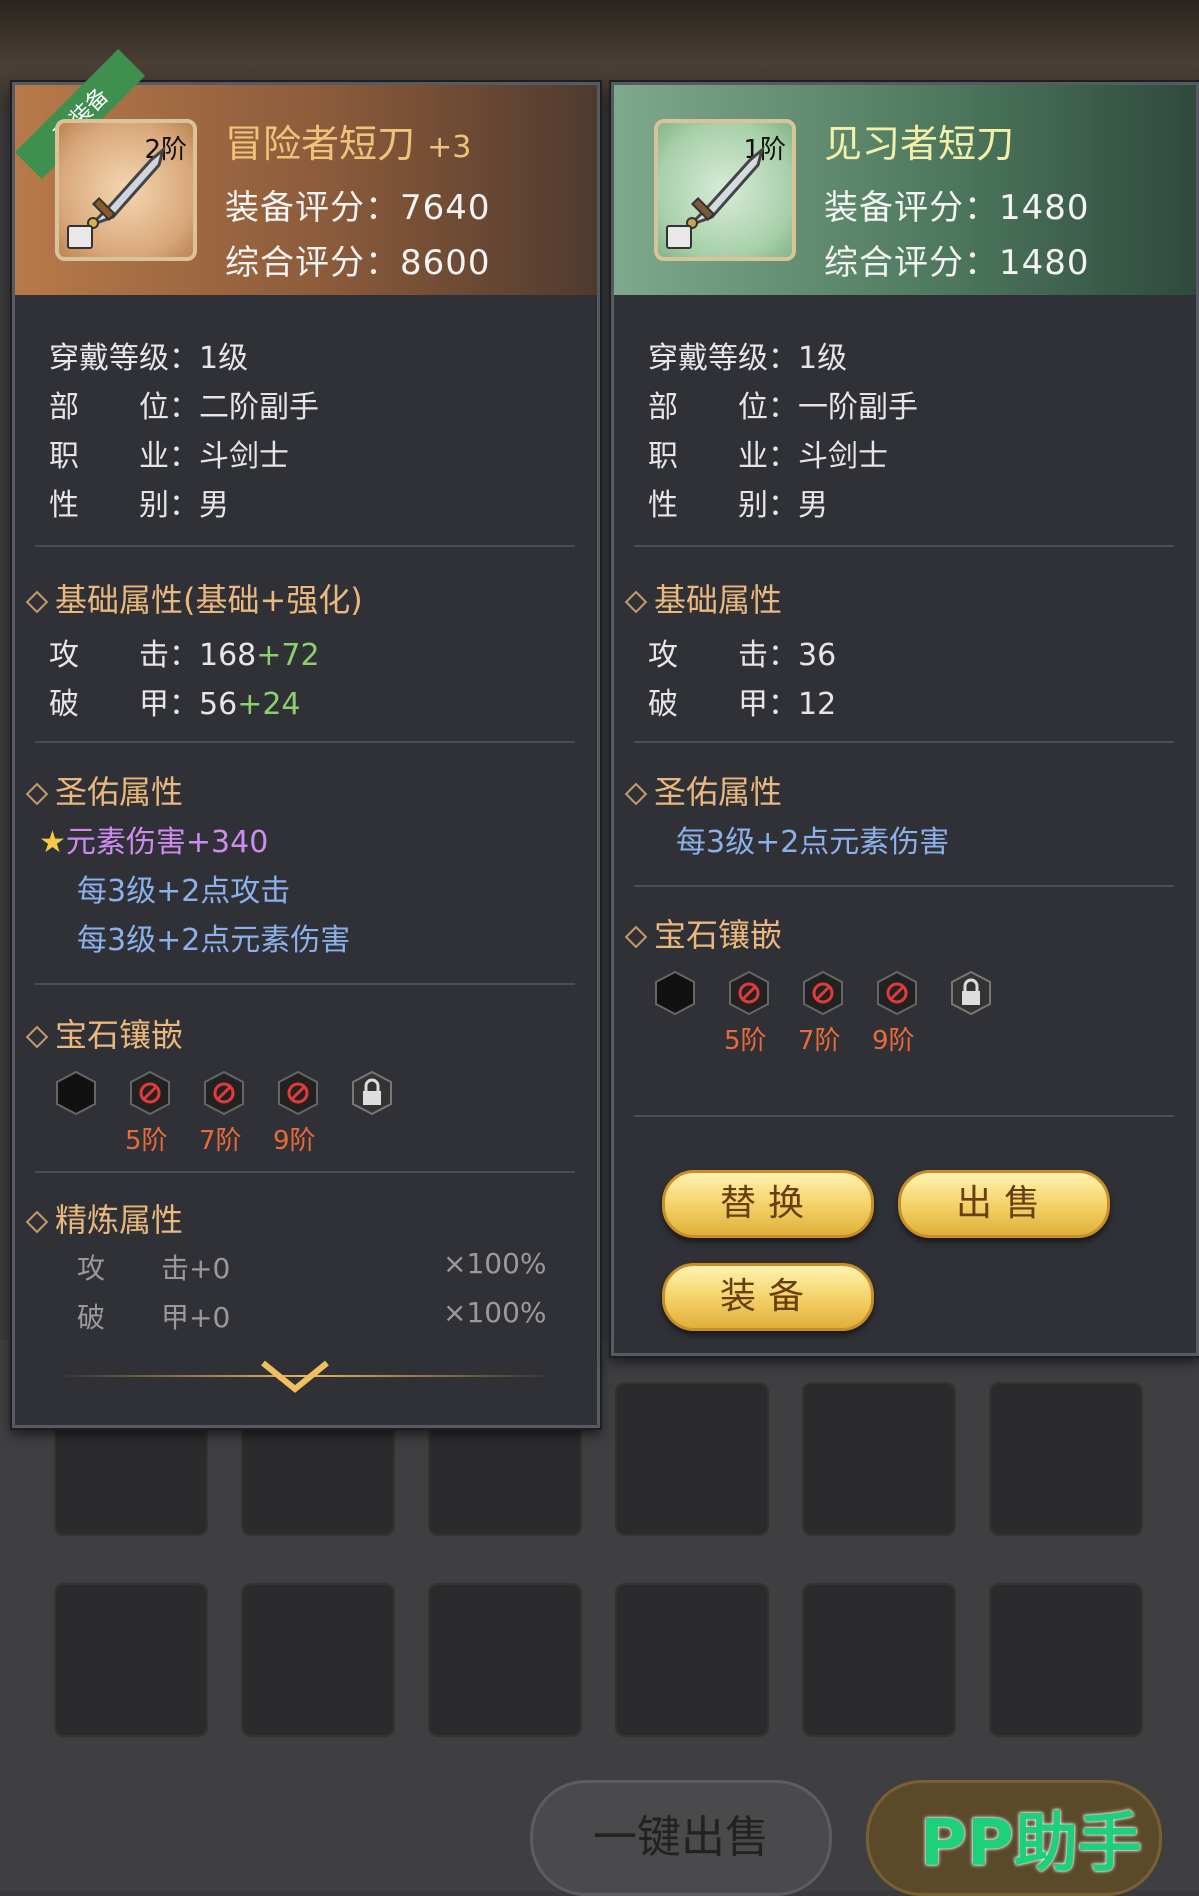 The height and width of the screenshot is (1896, 1199). Describe the element at coordinates (919, 144) in the screenshot. I see `item-title: 见习者短刀` at that location.